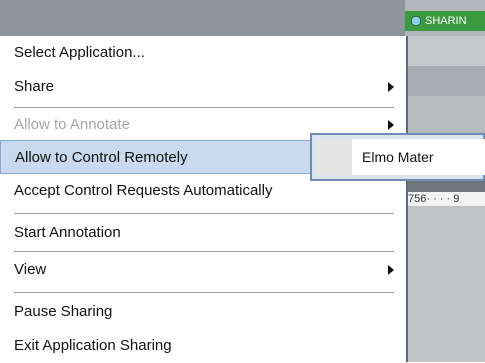 The image size is (485, 363). What do you see at coordinates (63, 311) in the screenshot?
I see `menu-item-label: Pause Sharing` at bounding box center [63, 311].